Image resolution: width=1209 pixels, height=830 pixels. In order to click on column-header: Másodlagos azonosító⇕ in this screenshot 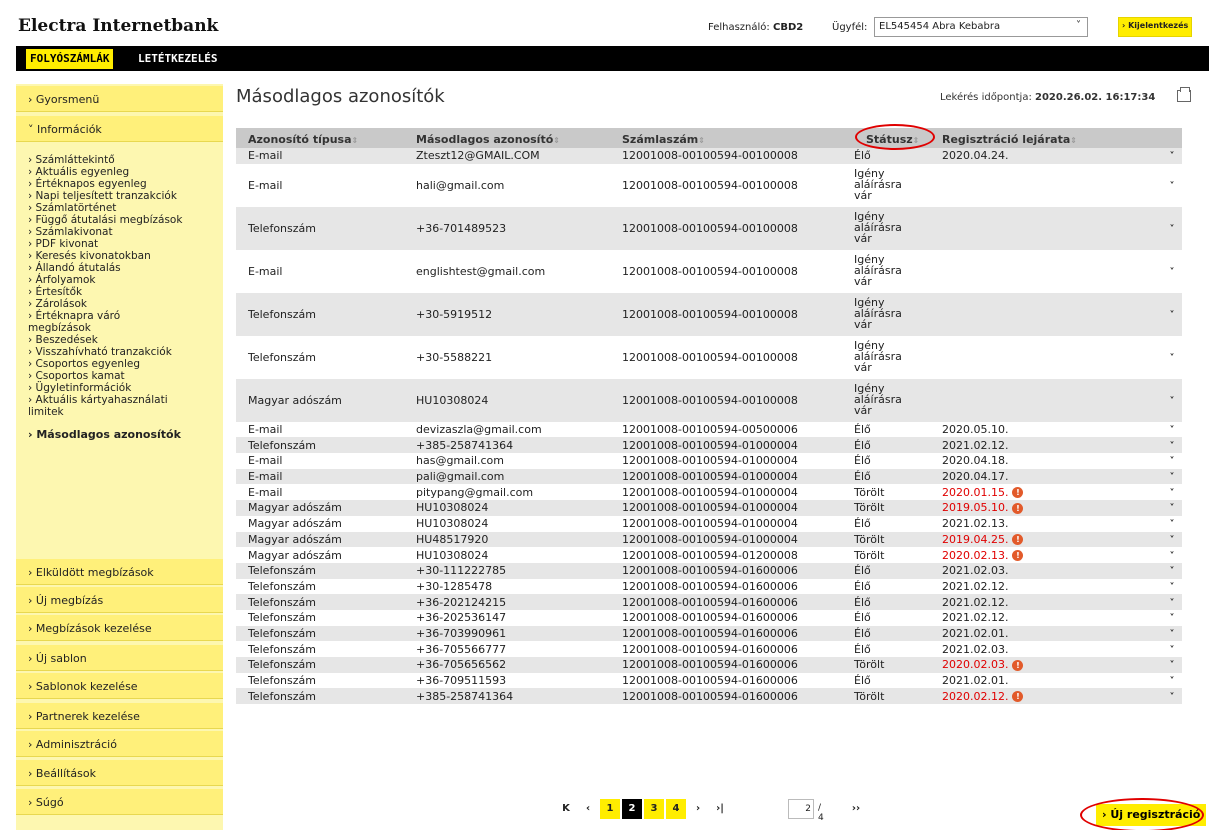, I will do `click(507, 138)`.